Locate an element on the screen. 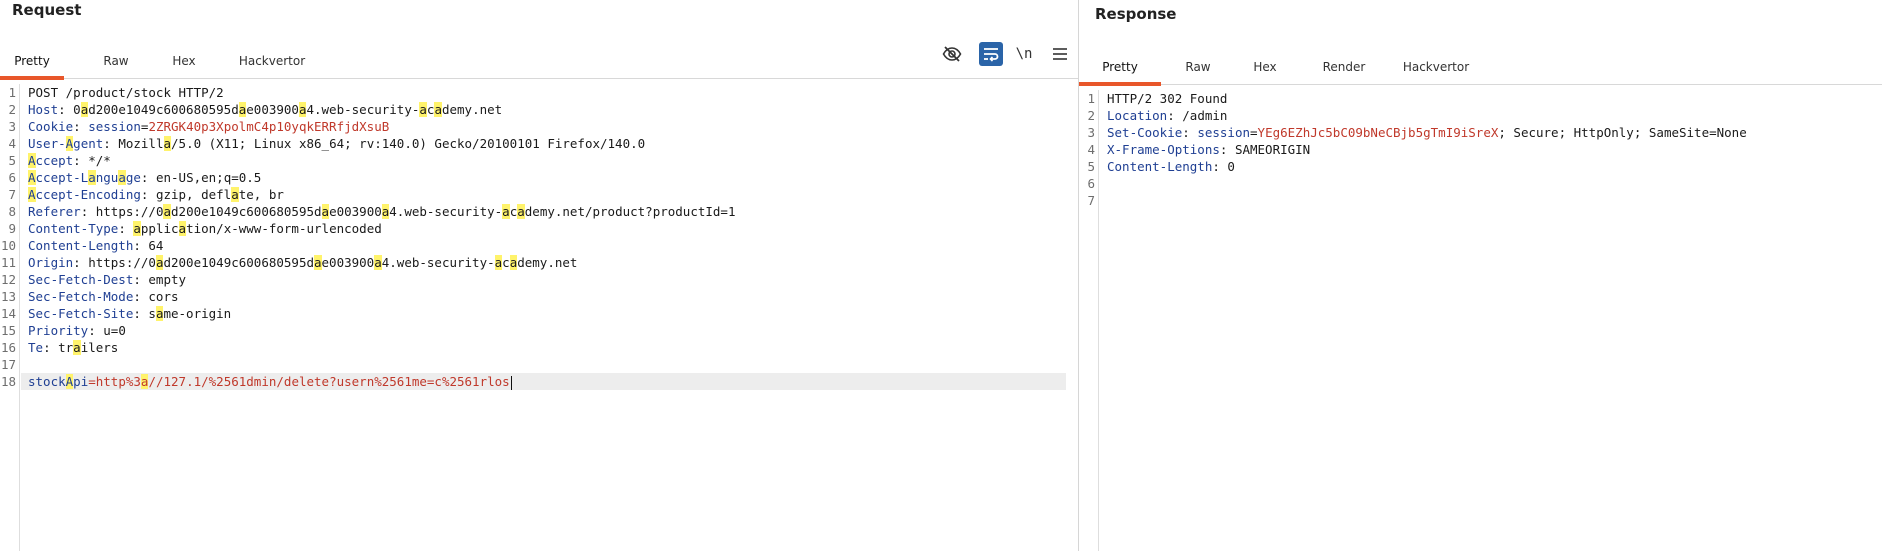 This screenshot has height=551, width=1882. code-token: : u=0 is located at coordinates (107, 330).